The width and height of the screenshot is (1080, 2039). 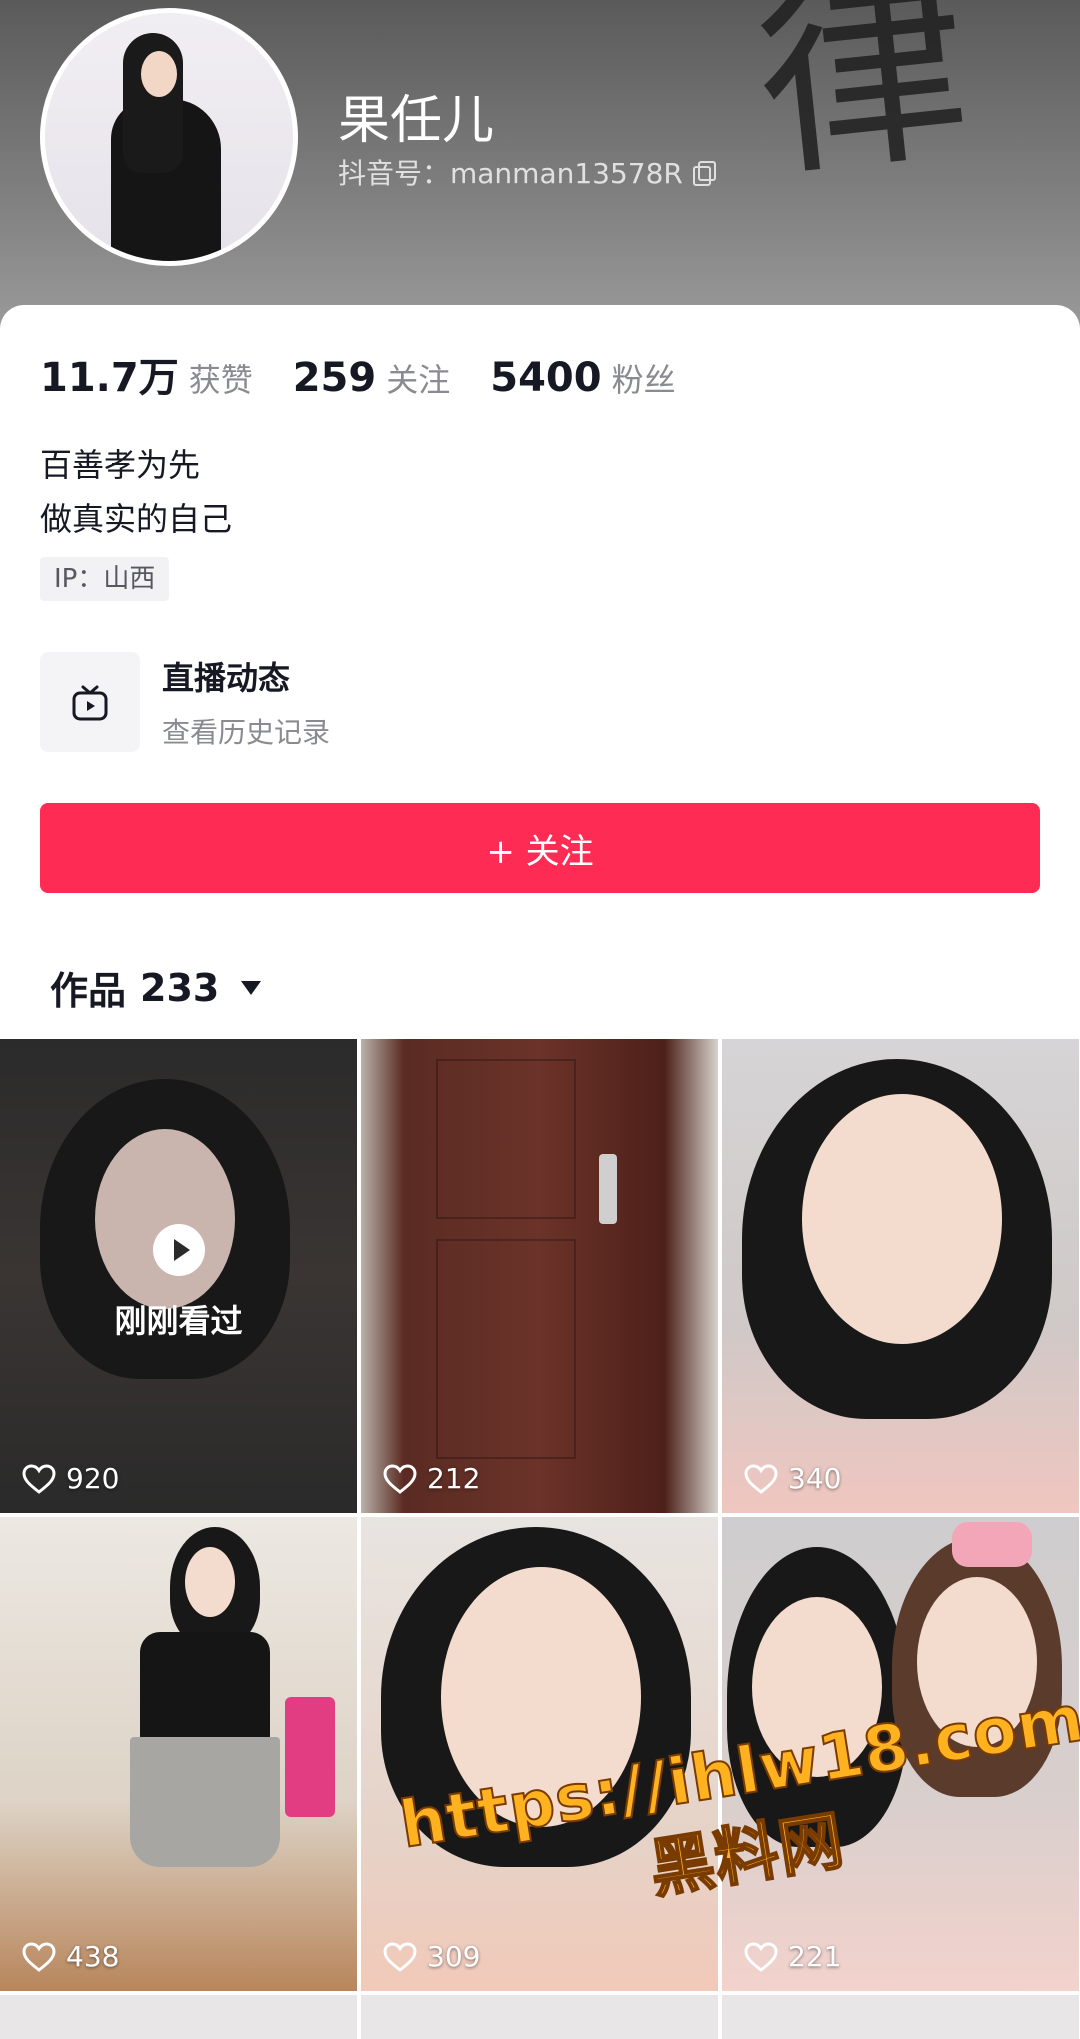 I want to click on profile-name: 果任儿, so click(x=416, y=121).